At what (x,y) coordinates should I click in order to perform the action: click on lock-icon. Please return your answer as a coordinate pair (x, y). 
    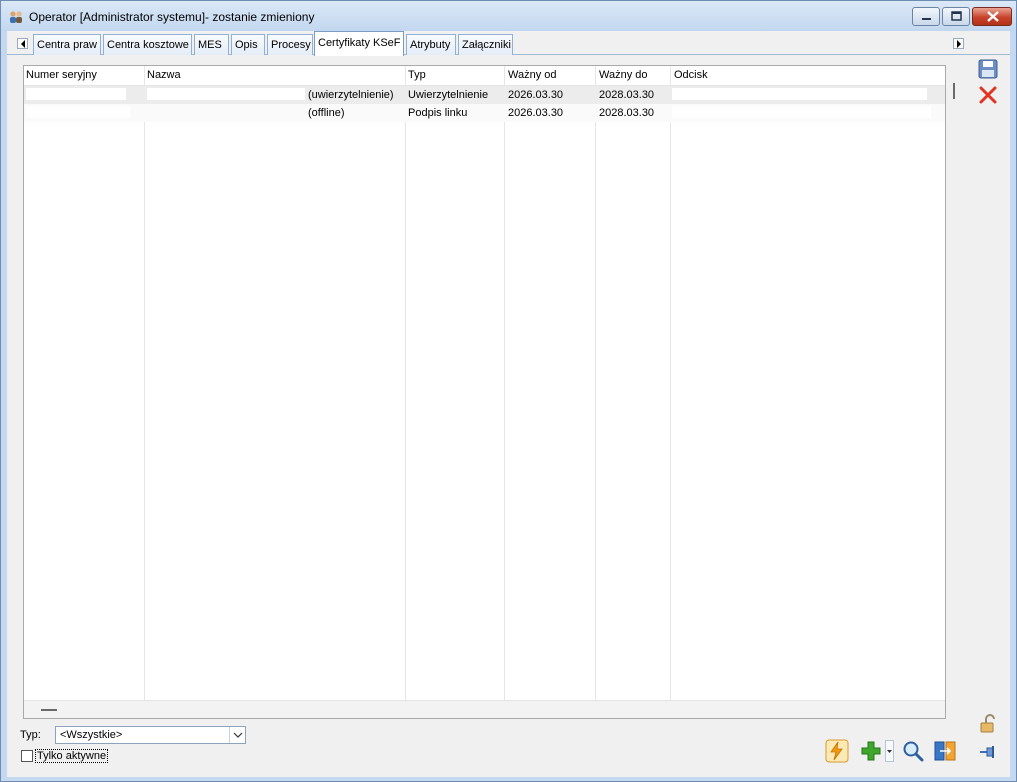
    Looking at the image, I should click on (988, 726).